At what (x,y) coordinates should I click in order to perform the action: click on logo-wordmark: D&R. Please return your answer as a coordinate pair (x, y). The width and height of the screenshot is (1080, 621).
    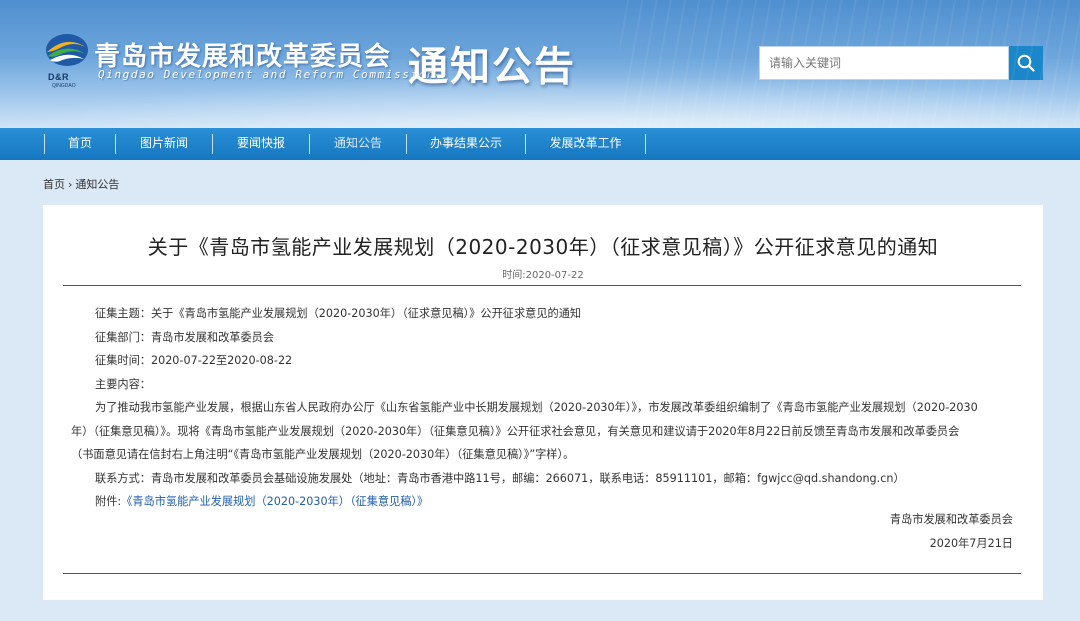
    Looking at the image, I should click on (58, 77).